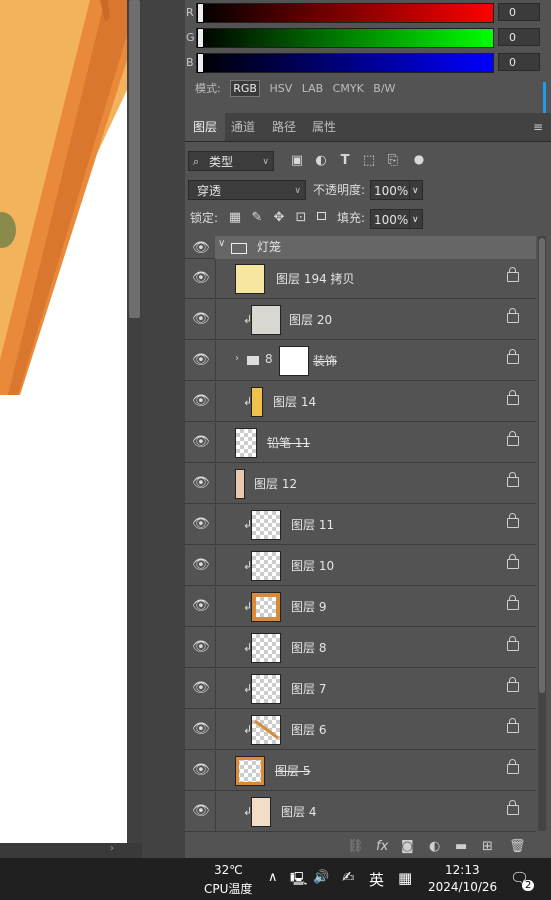 The image size is (551, 900). Describe the element at coordinates (405, 878) in the screenshot. I see `keyboard-layout-icon: ▦` at that location.